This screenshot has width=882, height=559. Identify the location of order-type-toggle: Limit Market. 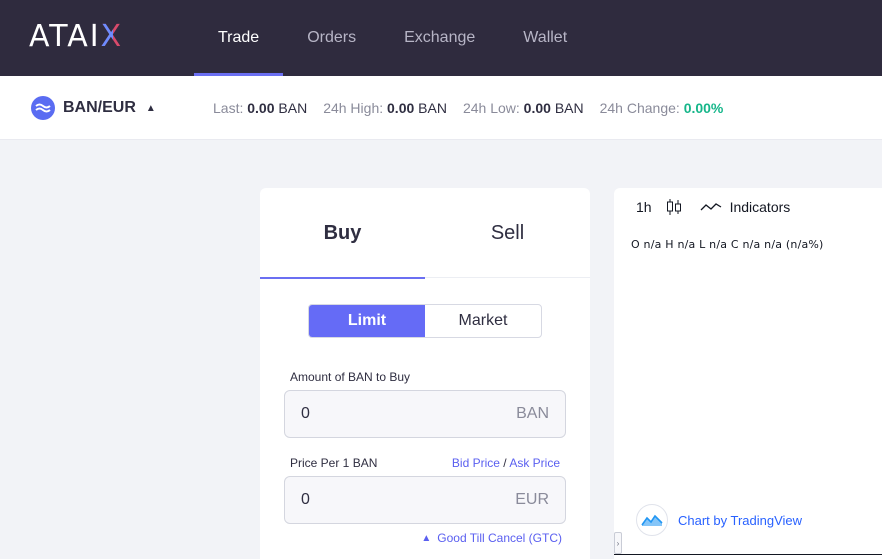
(425, 321).